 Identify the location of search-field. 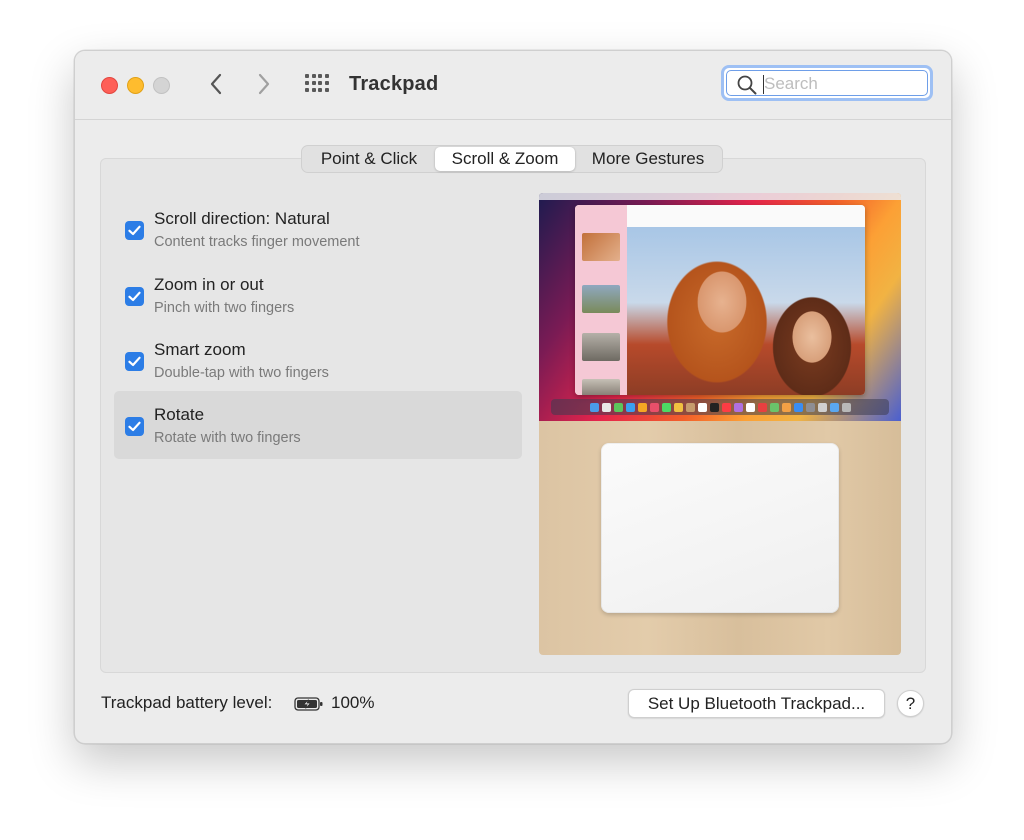
(827, 83).